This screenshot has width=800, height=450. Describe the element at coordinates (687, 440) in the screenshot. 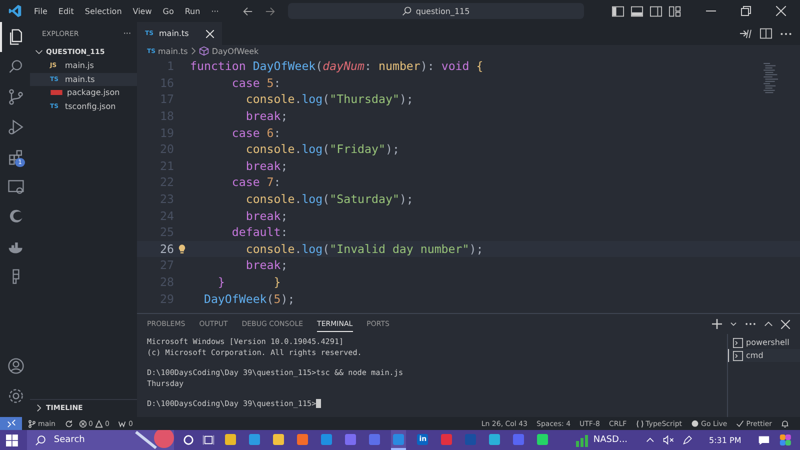

I see `pen-icon` at that location.